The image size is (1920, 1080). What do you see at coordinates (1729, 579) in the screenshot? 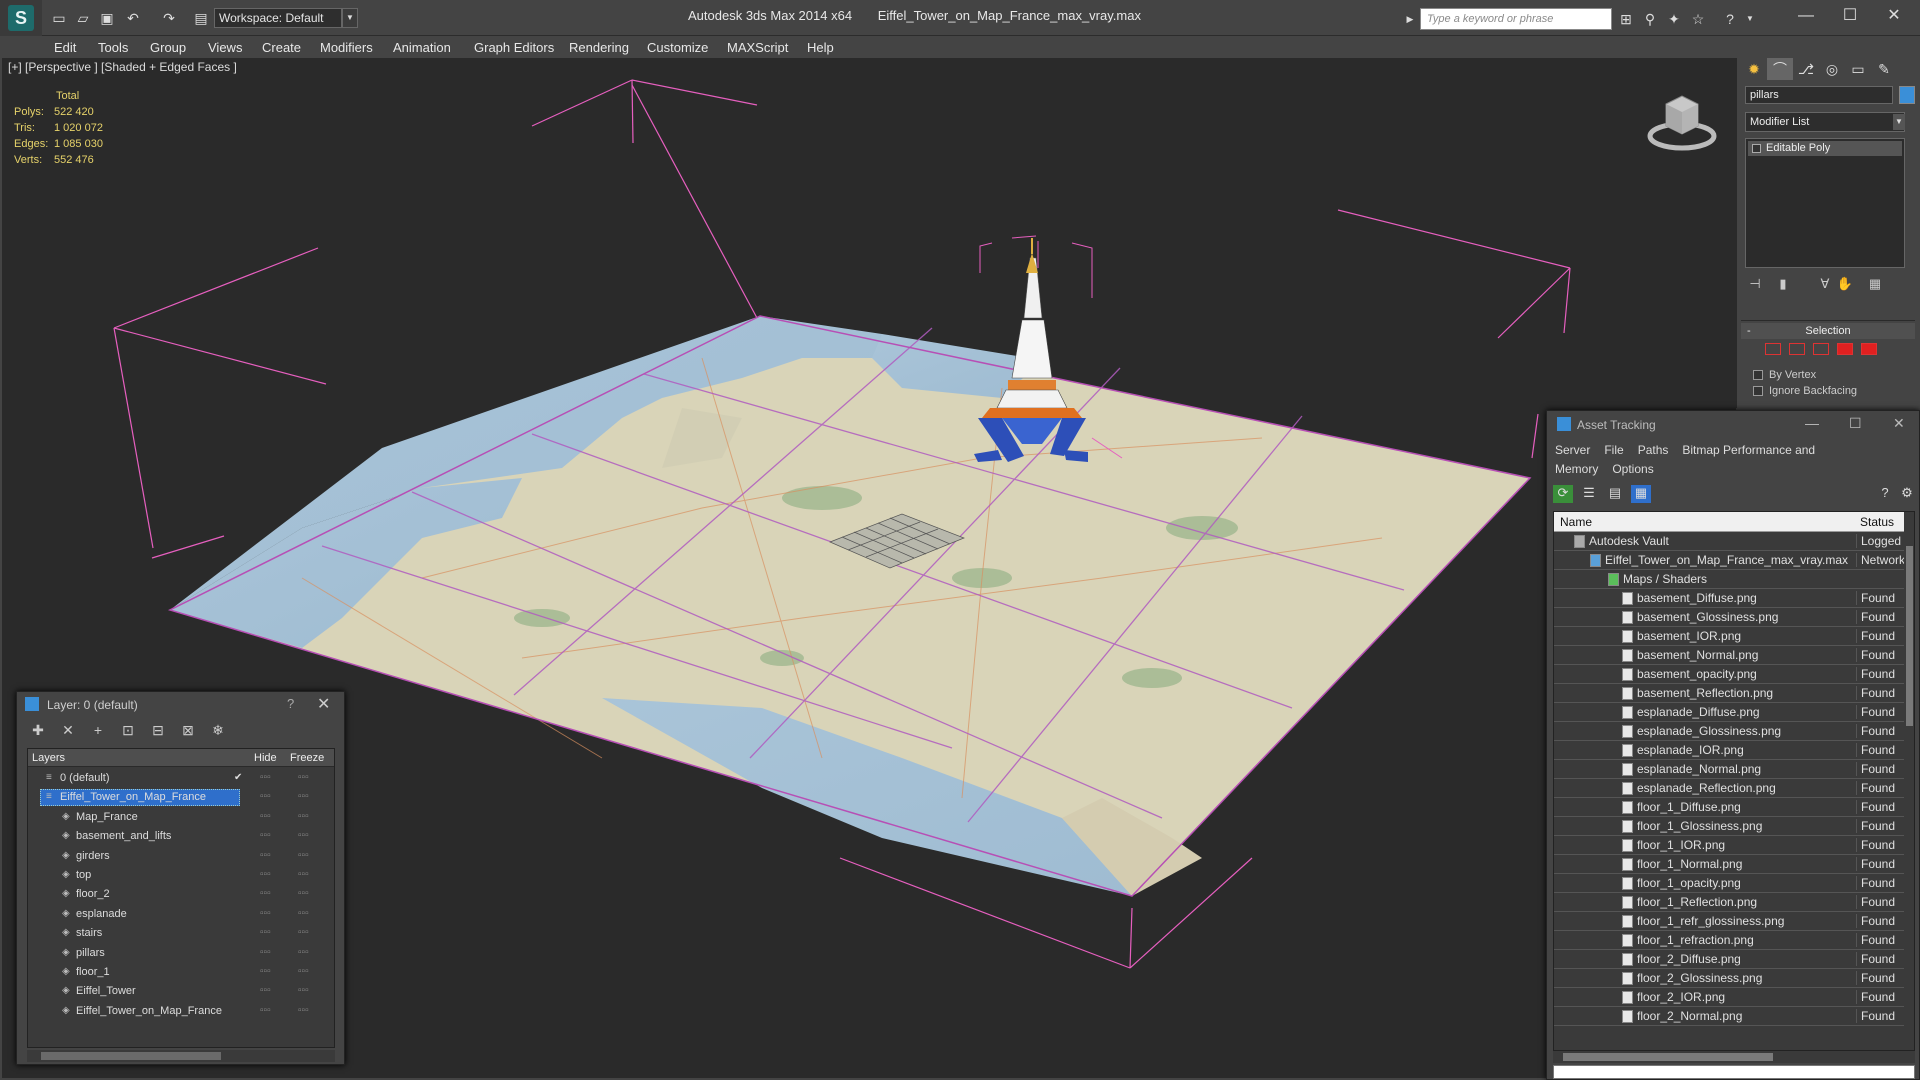
I see `asset-row: Maps / Shaders` at bounding box center [1729, 579].